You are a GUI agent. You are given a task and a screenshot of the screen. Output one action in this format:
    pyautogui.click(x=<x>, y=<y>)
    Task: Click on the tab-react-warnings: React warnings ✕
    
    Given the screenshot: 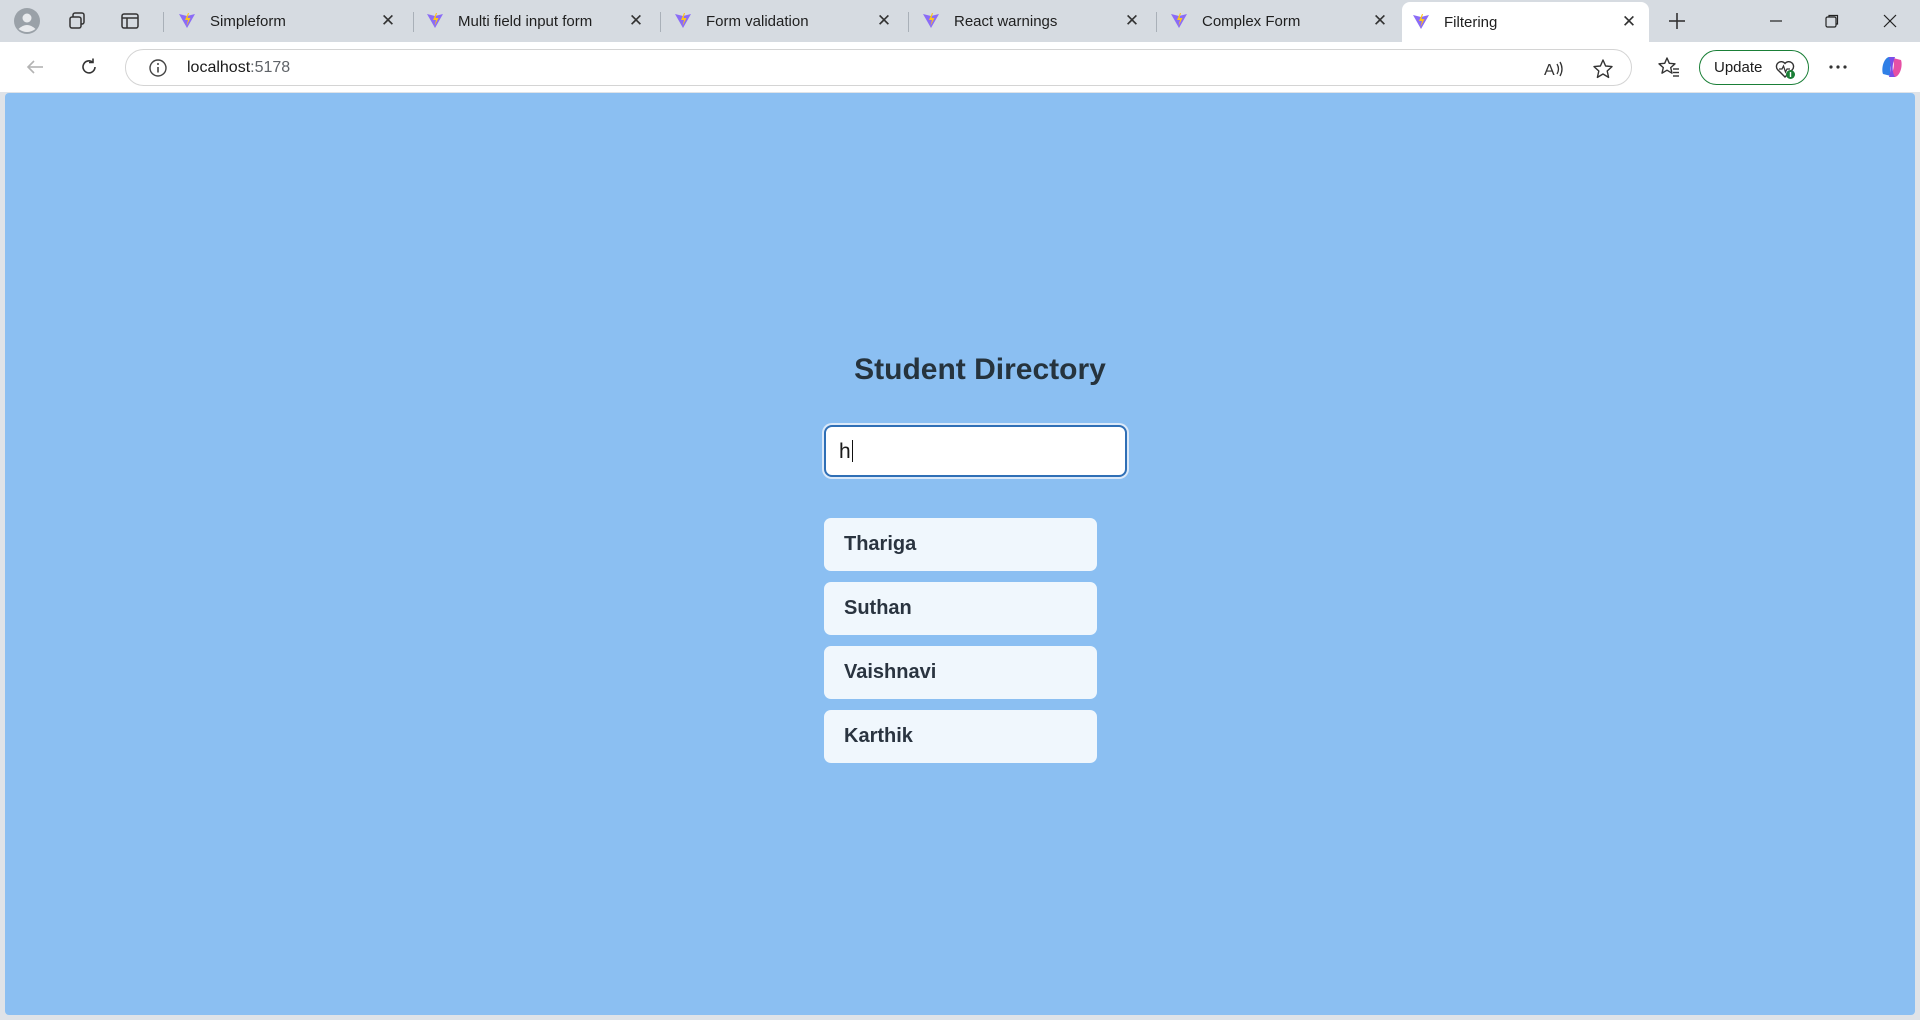 What is the action you would take?
    pyautogui.click(x=1032, y=21)
    